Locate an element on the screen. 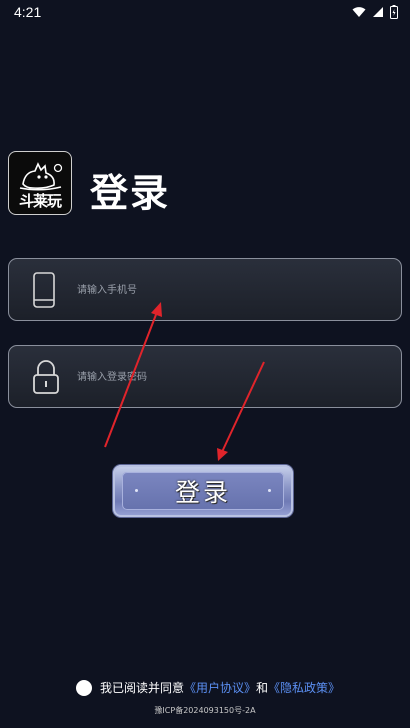 The height and width of the screenshot is (728, 410). phone-icon is located at coordinates (44, 290).